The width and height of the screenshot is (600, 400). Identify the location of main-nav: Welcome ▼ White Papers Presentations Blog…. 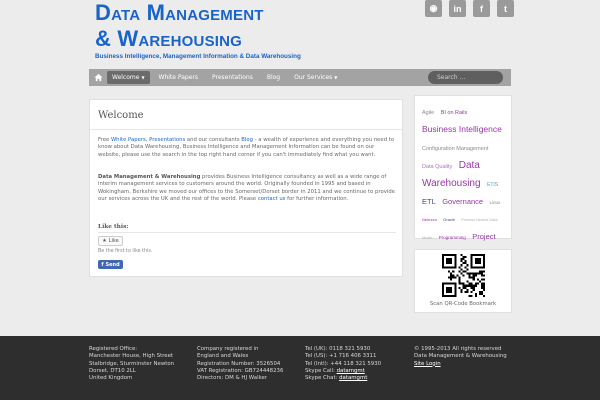
(300, 77).